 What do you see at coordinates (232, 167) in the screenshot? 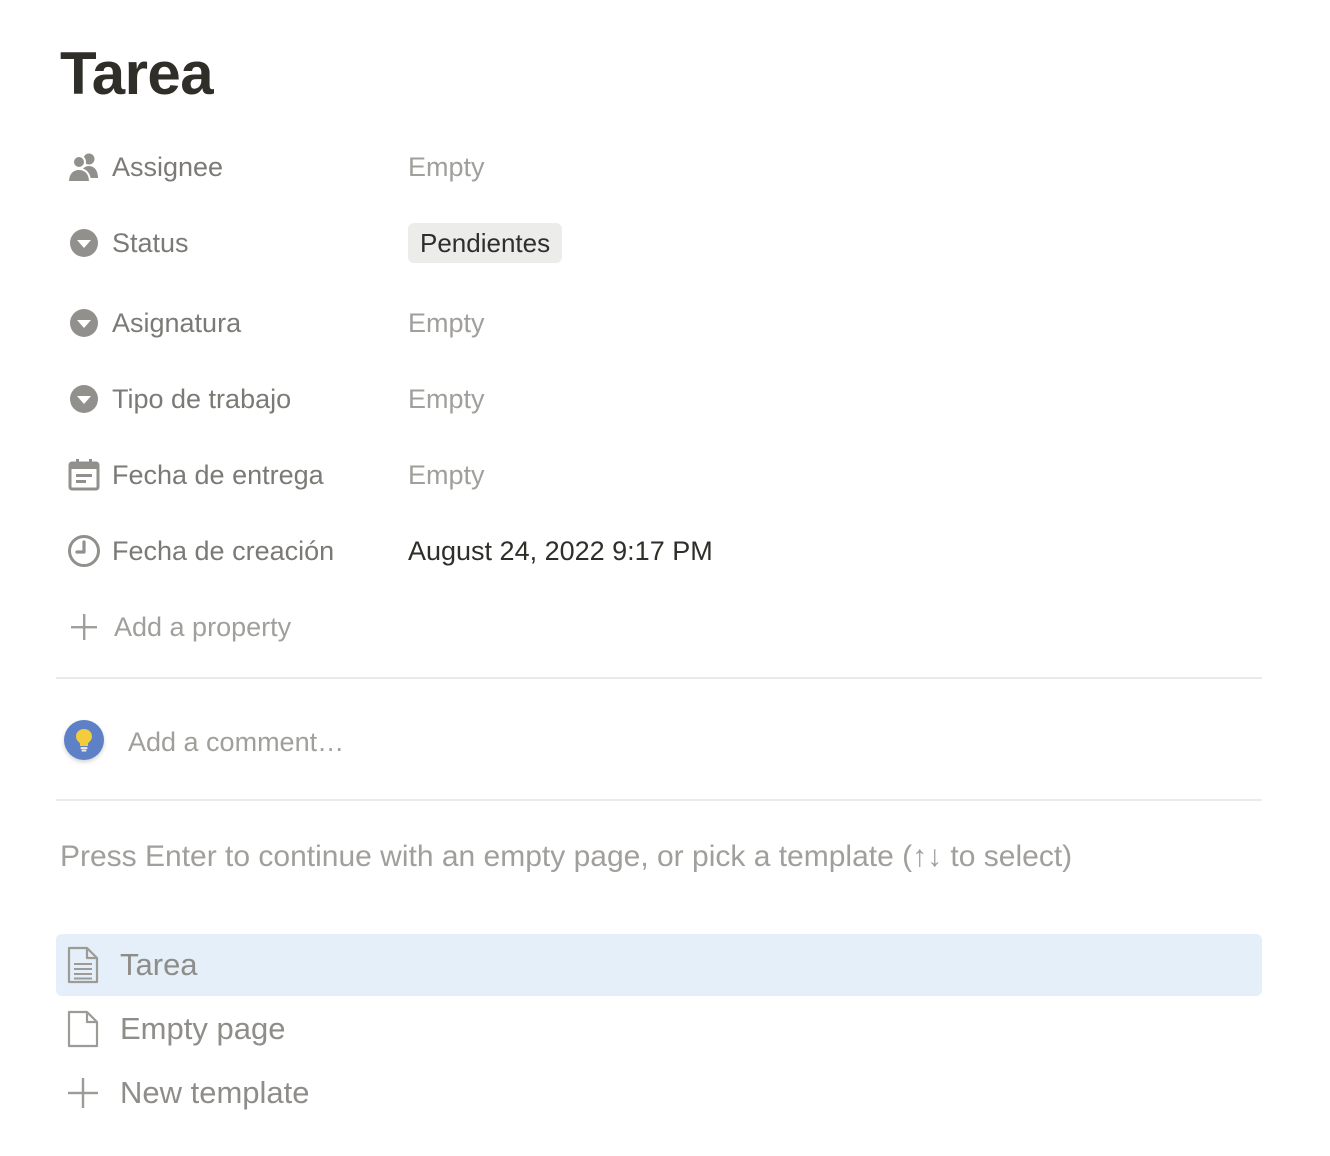
I see `property-label-assignee: Assignee` at bounding box center [232, 167].